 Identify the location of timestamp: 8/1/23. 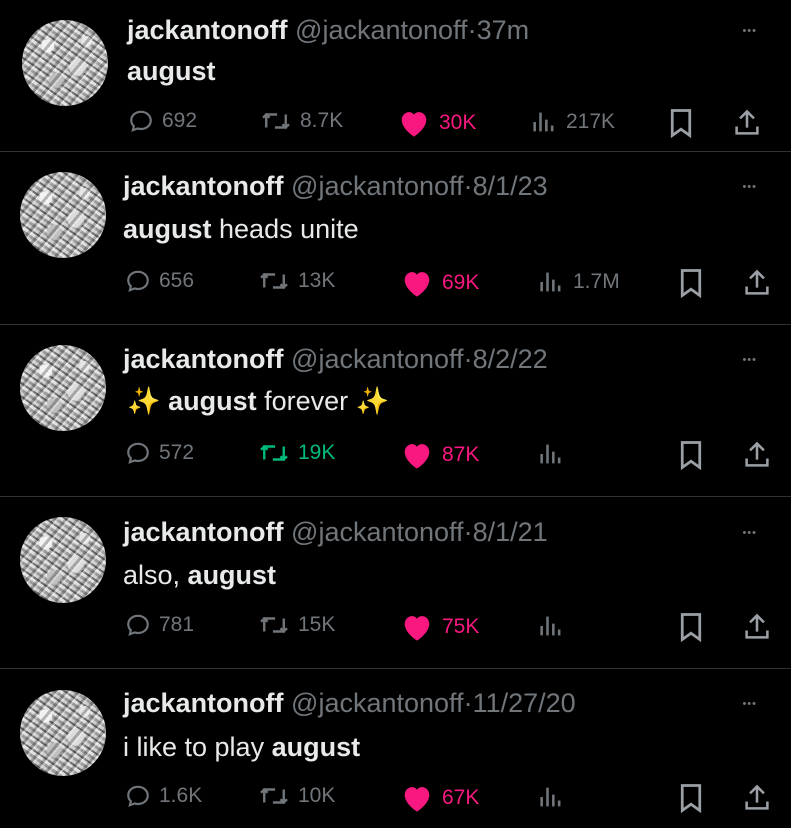
(510, 186).